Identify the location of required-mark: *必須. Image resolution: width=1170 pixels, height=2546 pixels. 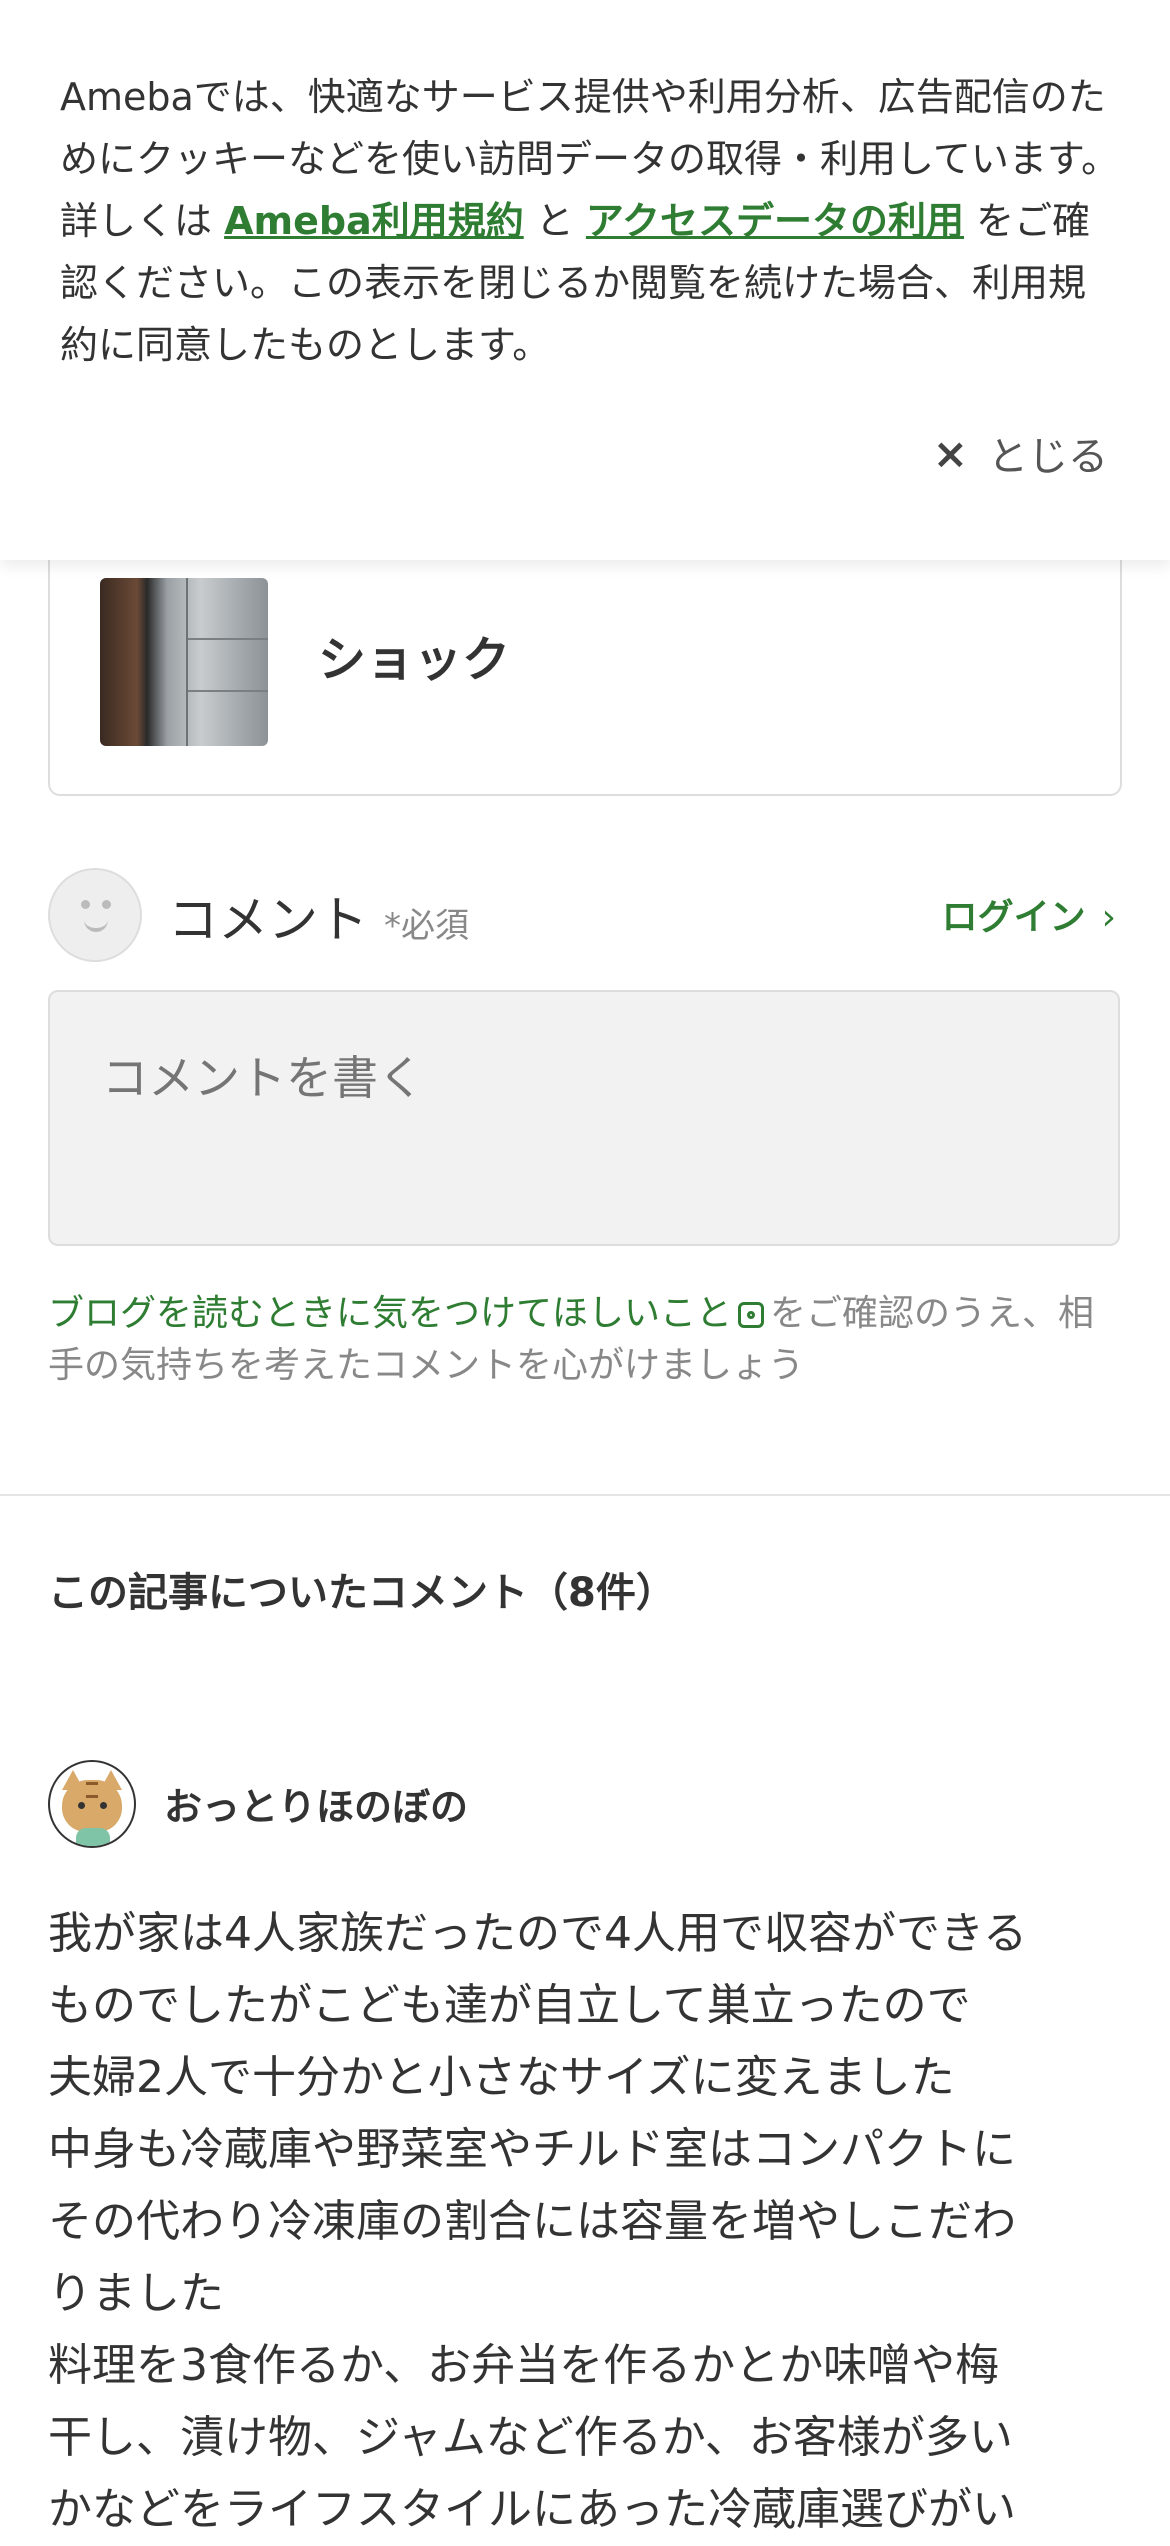
(426, 926).